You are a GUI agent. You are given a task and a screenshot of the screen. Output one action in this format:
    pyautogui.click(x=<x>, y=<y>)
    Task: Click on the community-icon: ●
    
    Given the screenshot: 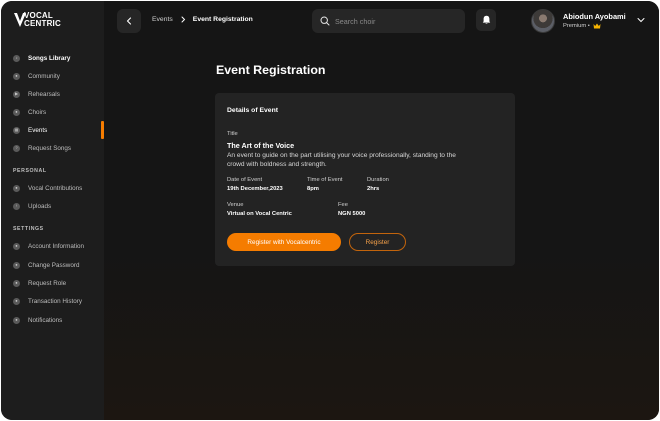 What is the action you would take?
    pyautogui.click(x=16, y=76)
    